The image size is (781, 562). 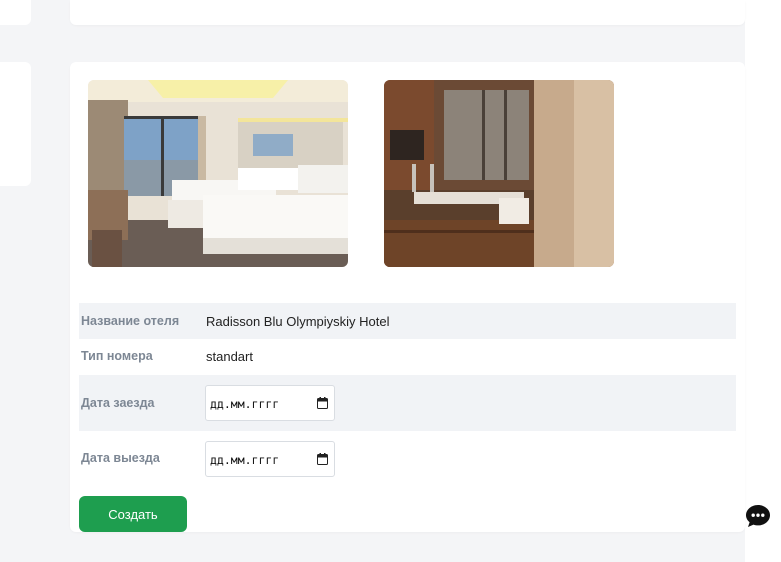 What do you see at coordinates (298, 321) in the screenshot?
I see `hotel-name-value: Radisson Blu Olympiyskiy Hotel` at bounding box center [298, 321].